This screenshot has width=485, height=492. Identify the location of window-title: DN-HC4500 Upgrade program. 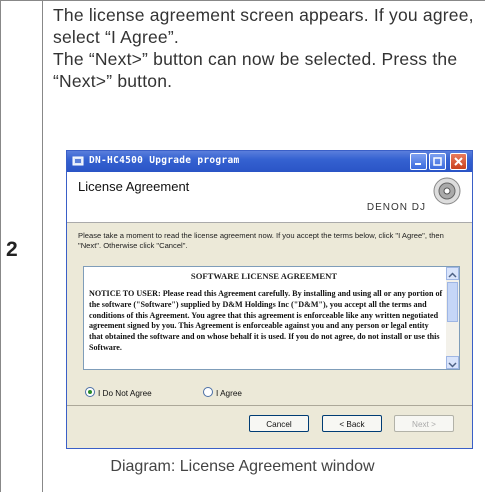
(164, 160).